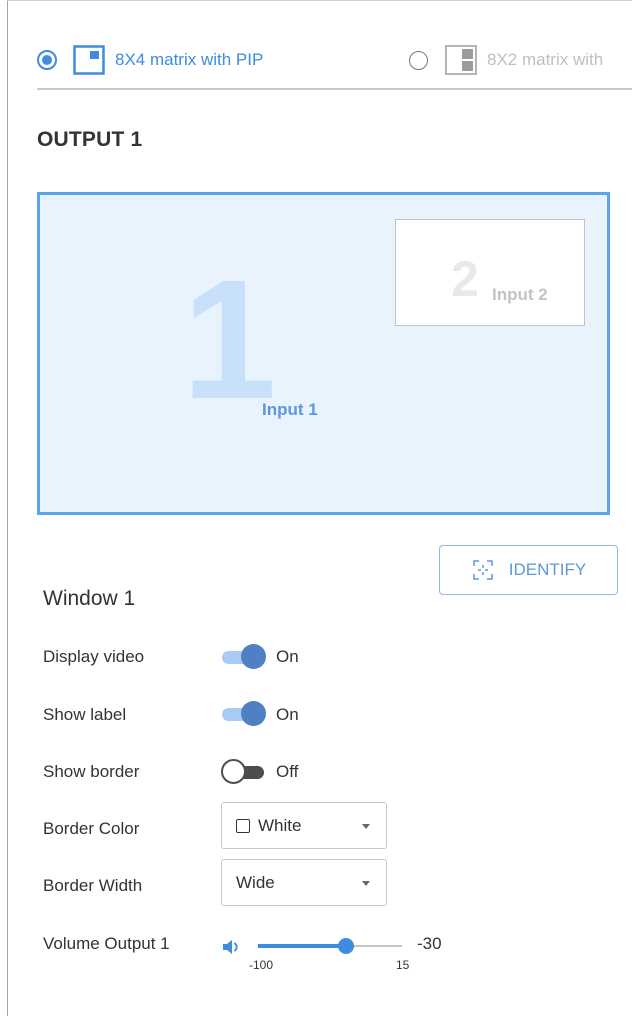 The width and height of the screenshot is (632, 1016). Describe the element at coordinates (520, 294) in the screenshot. I see `window-2-label: Input 2` at that location.